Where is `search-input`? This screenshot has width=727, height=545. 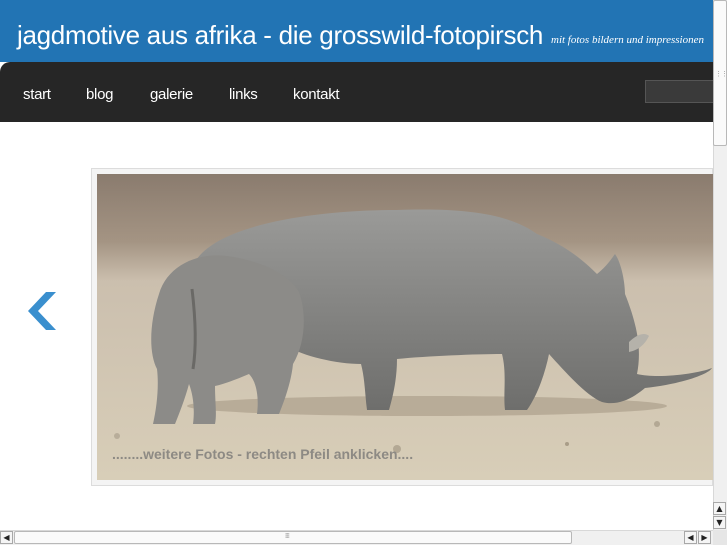
search-input is located at coordinates (679, 91).